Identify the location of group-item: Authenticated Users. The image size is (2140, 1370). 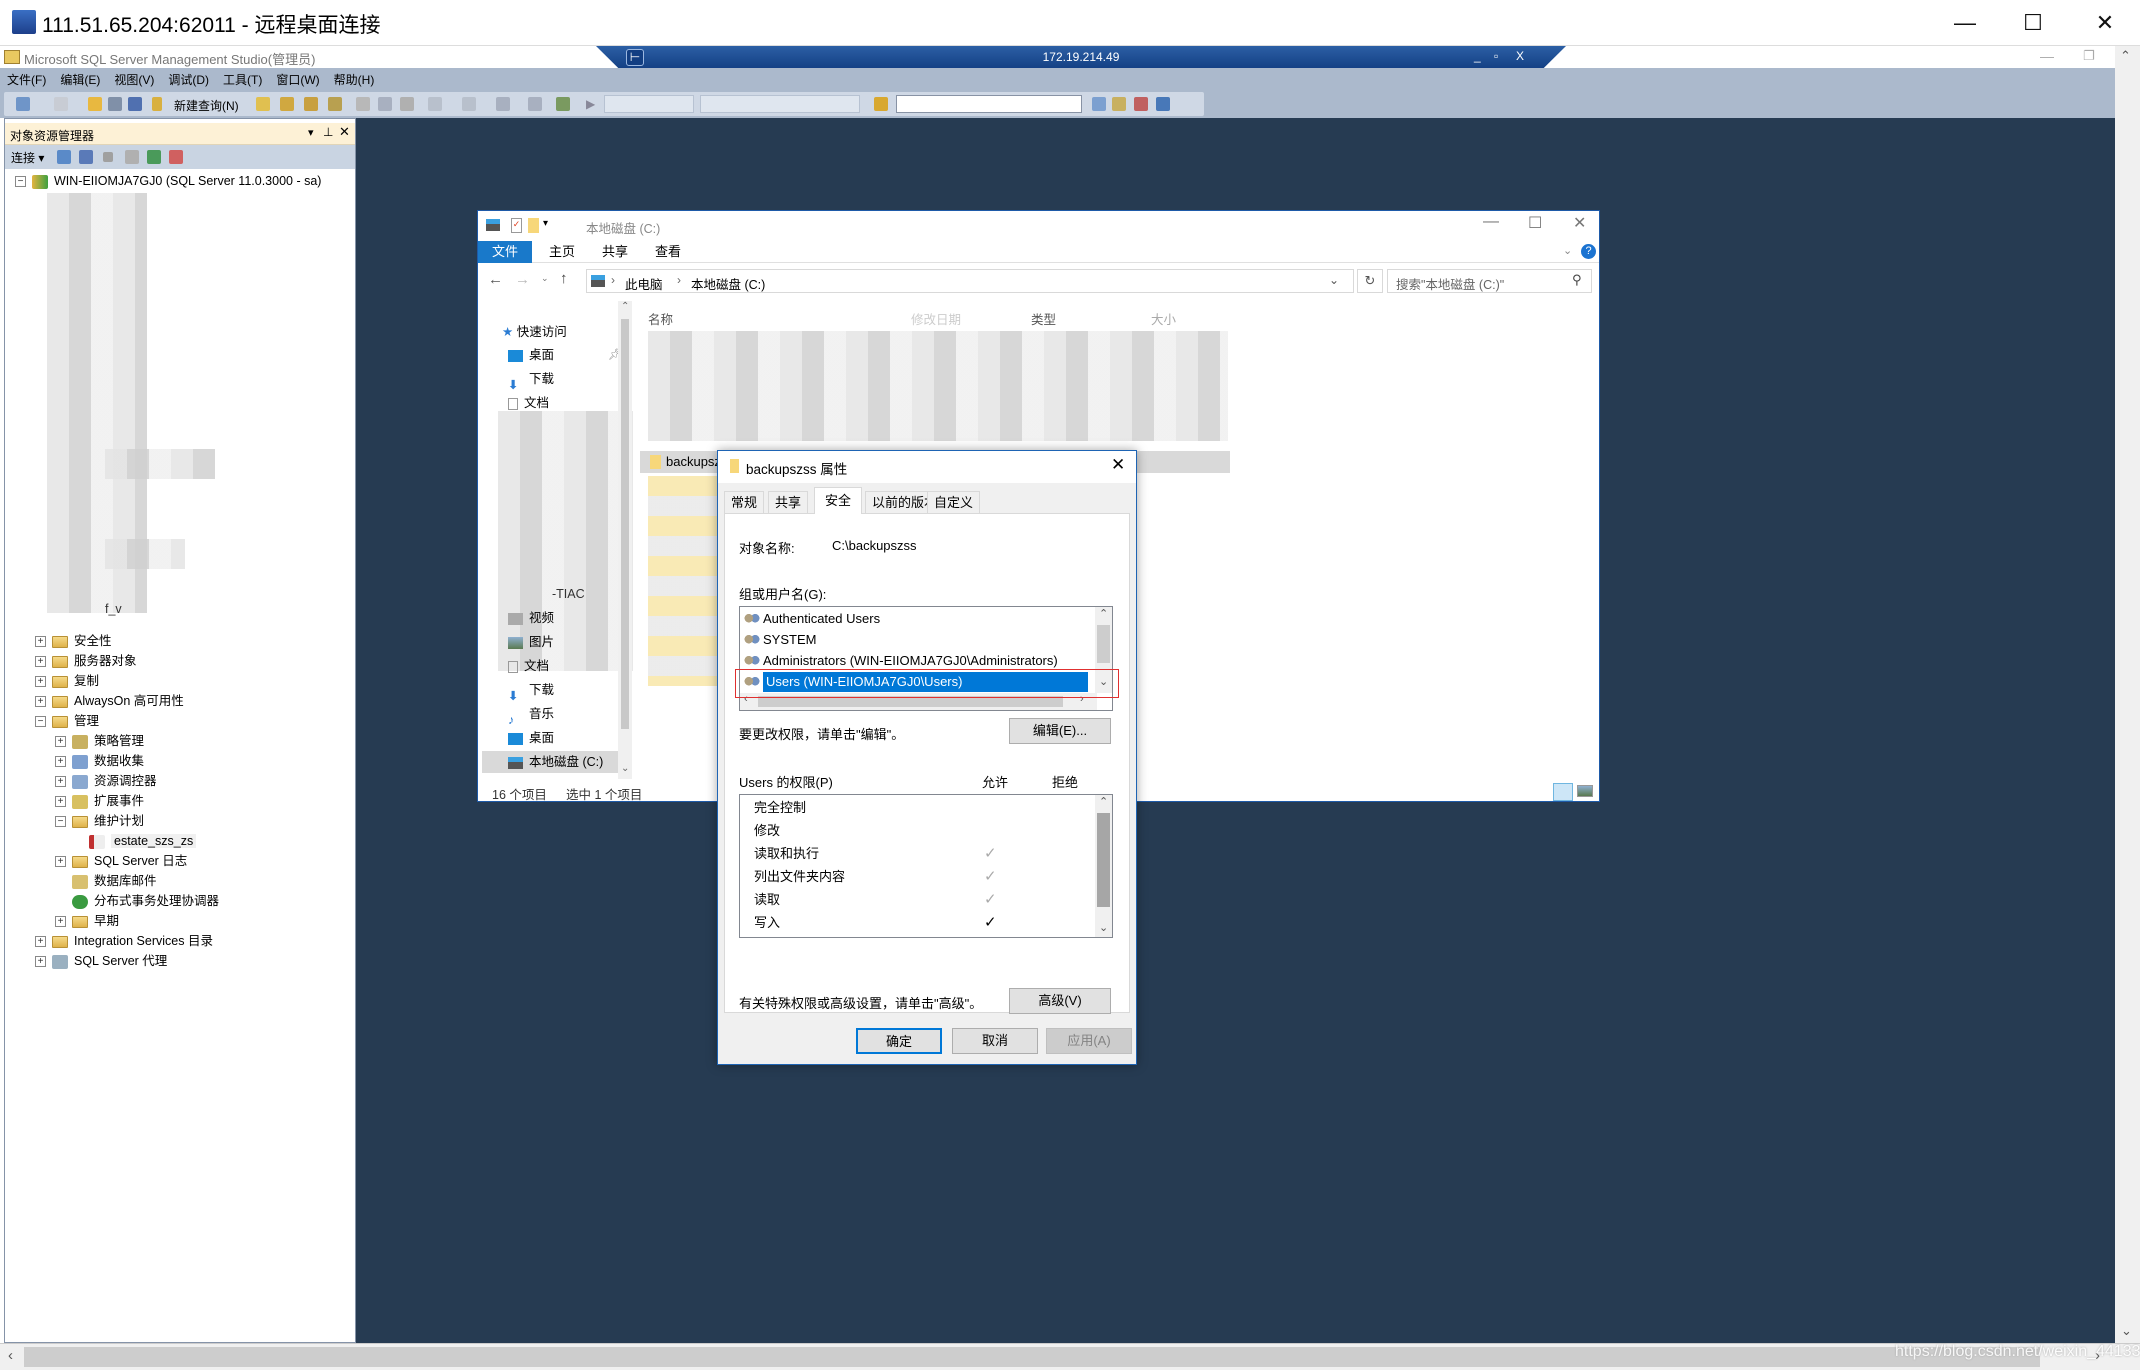
(812, 619).